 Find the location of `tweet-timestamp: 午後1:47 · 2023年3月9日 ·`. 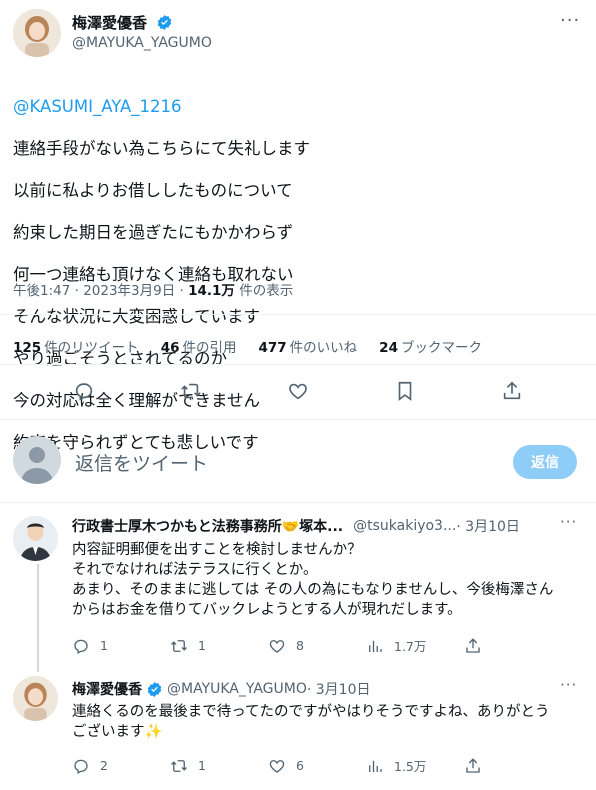

tweet-timestamp: 午後1:47 · 2023年3月9日 · is located at coordinates (100, 291).